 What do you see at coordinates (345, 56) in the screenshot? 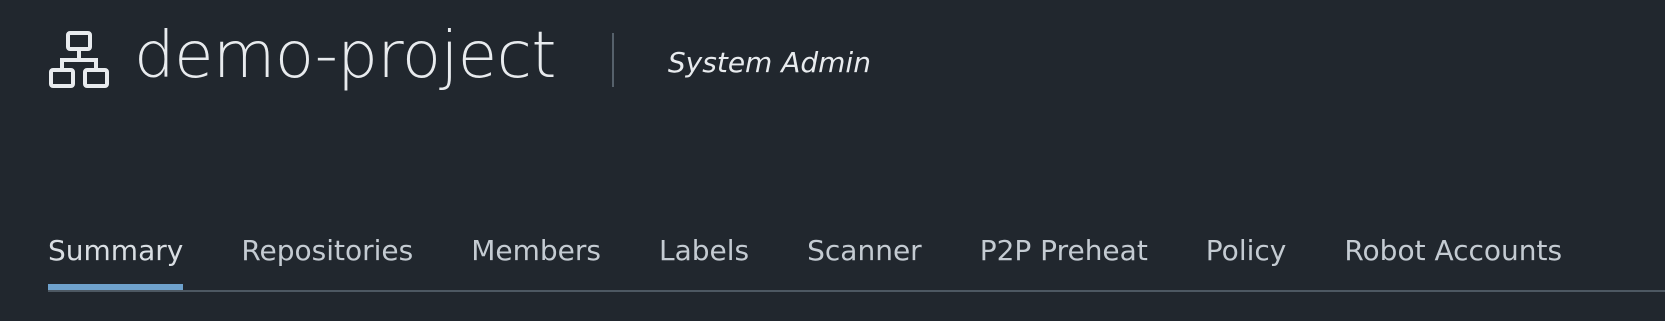
I see `project-title: demo-project` at bounding box center [345, 56].